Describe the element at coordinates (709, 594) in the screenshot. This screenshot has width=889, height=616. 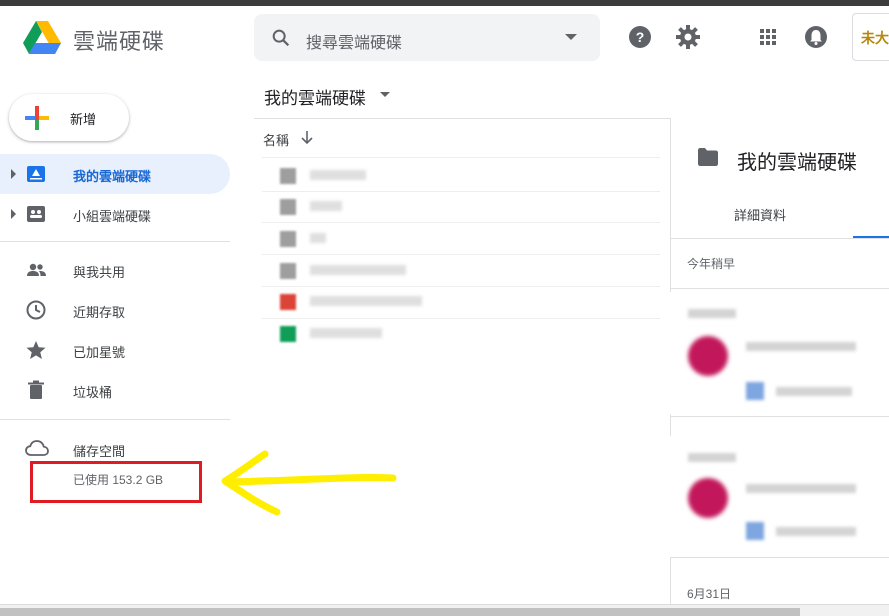
I see `activity-date-label: 6月31日` at that location.